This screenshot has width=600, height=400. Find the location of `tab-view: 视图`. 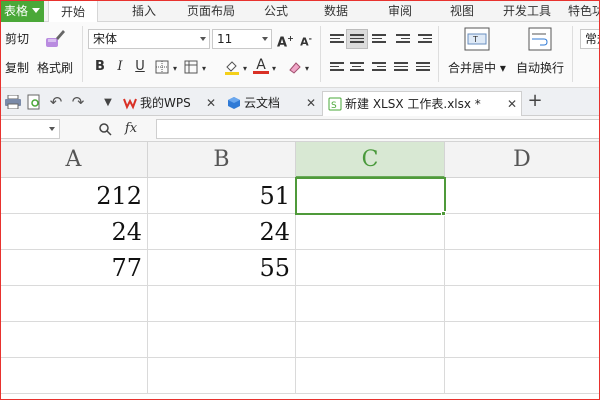

tab-view: 视图 is located at coordinates (462, 11).